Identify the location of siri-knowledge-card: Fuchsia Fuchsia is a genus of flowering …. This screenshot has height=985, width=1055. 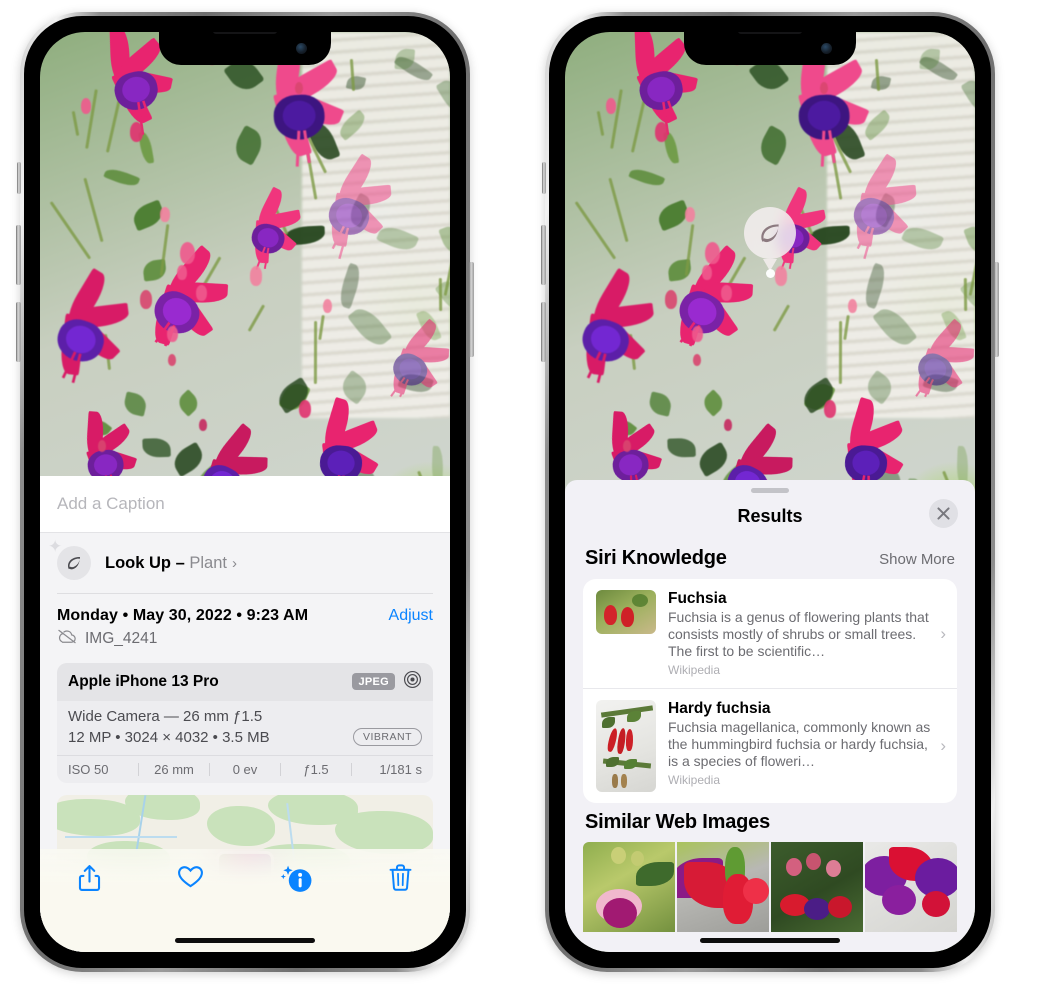
(770, 691).